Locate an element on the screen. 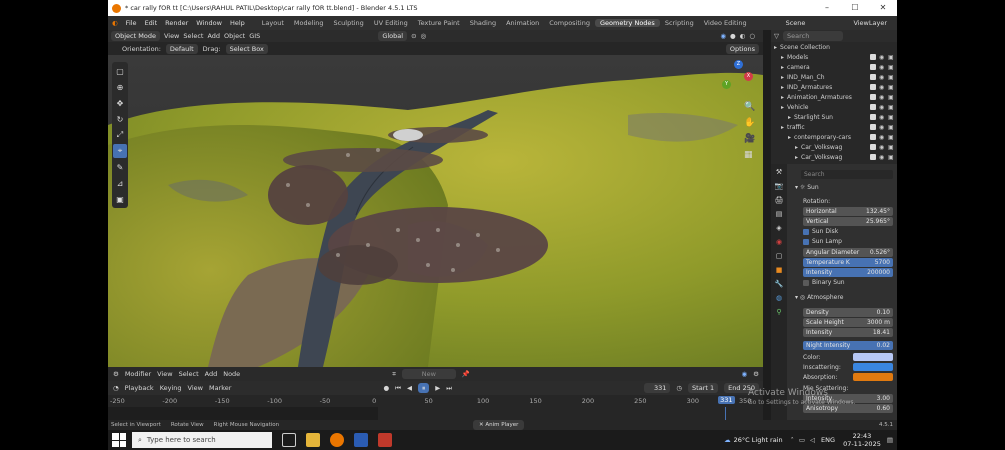  tab-shading: Shading is located at coordinates (483, 23).